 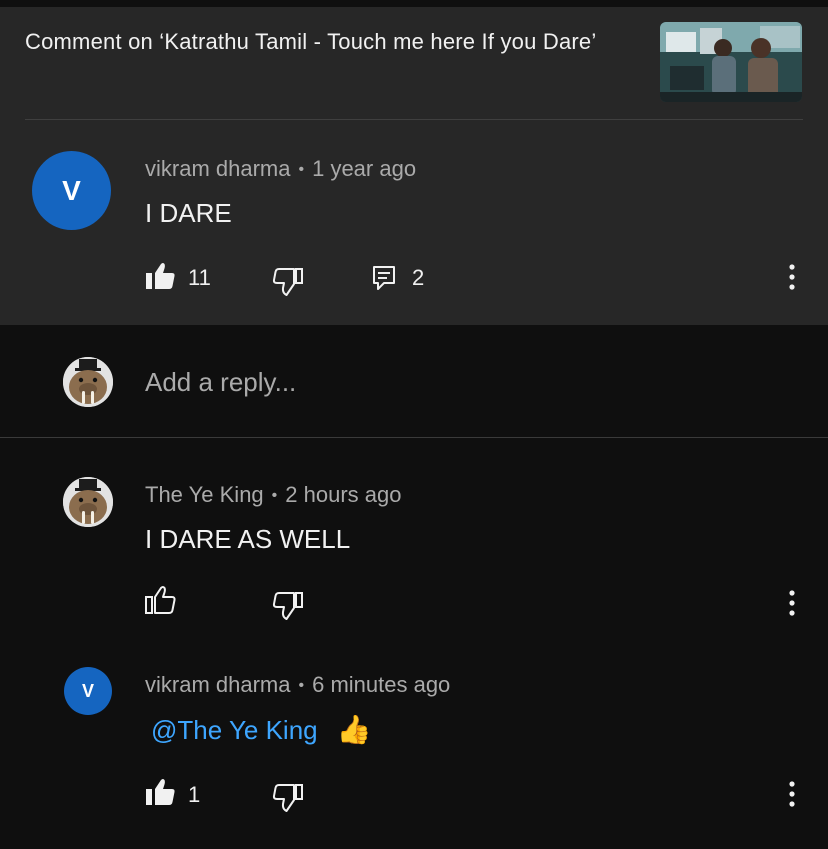 I want to click on timestamp: 6 minutes ago, so click(x=381, y=684).